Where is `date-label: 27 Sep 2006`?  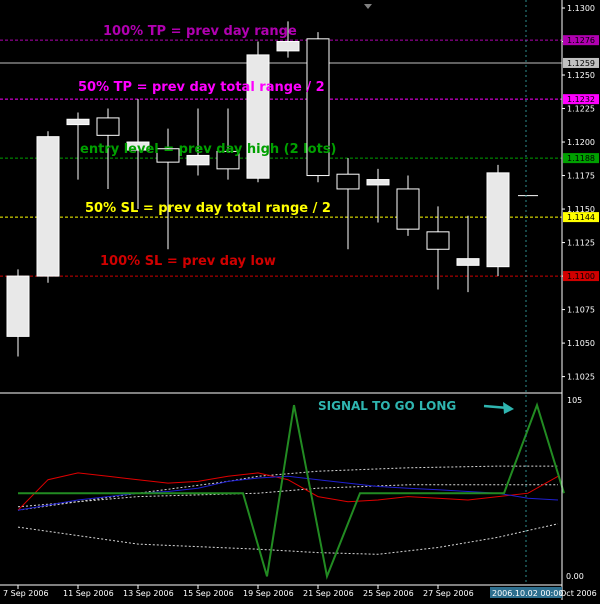 date-label: 27 Sep 2006 is located at coordinates (448, 593).